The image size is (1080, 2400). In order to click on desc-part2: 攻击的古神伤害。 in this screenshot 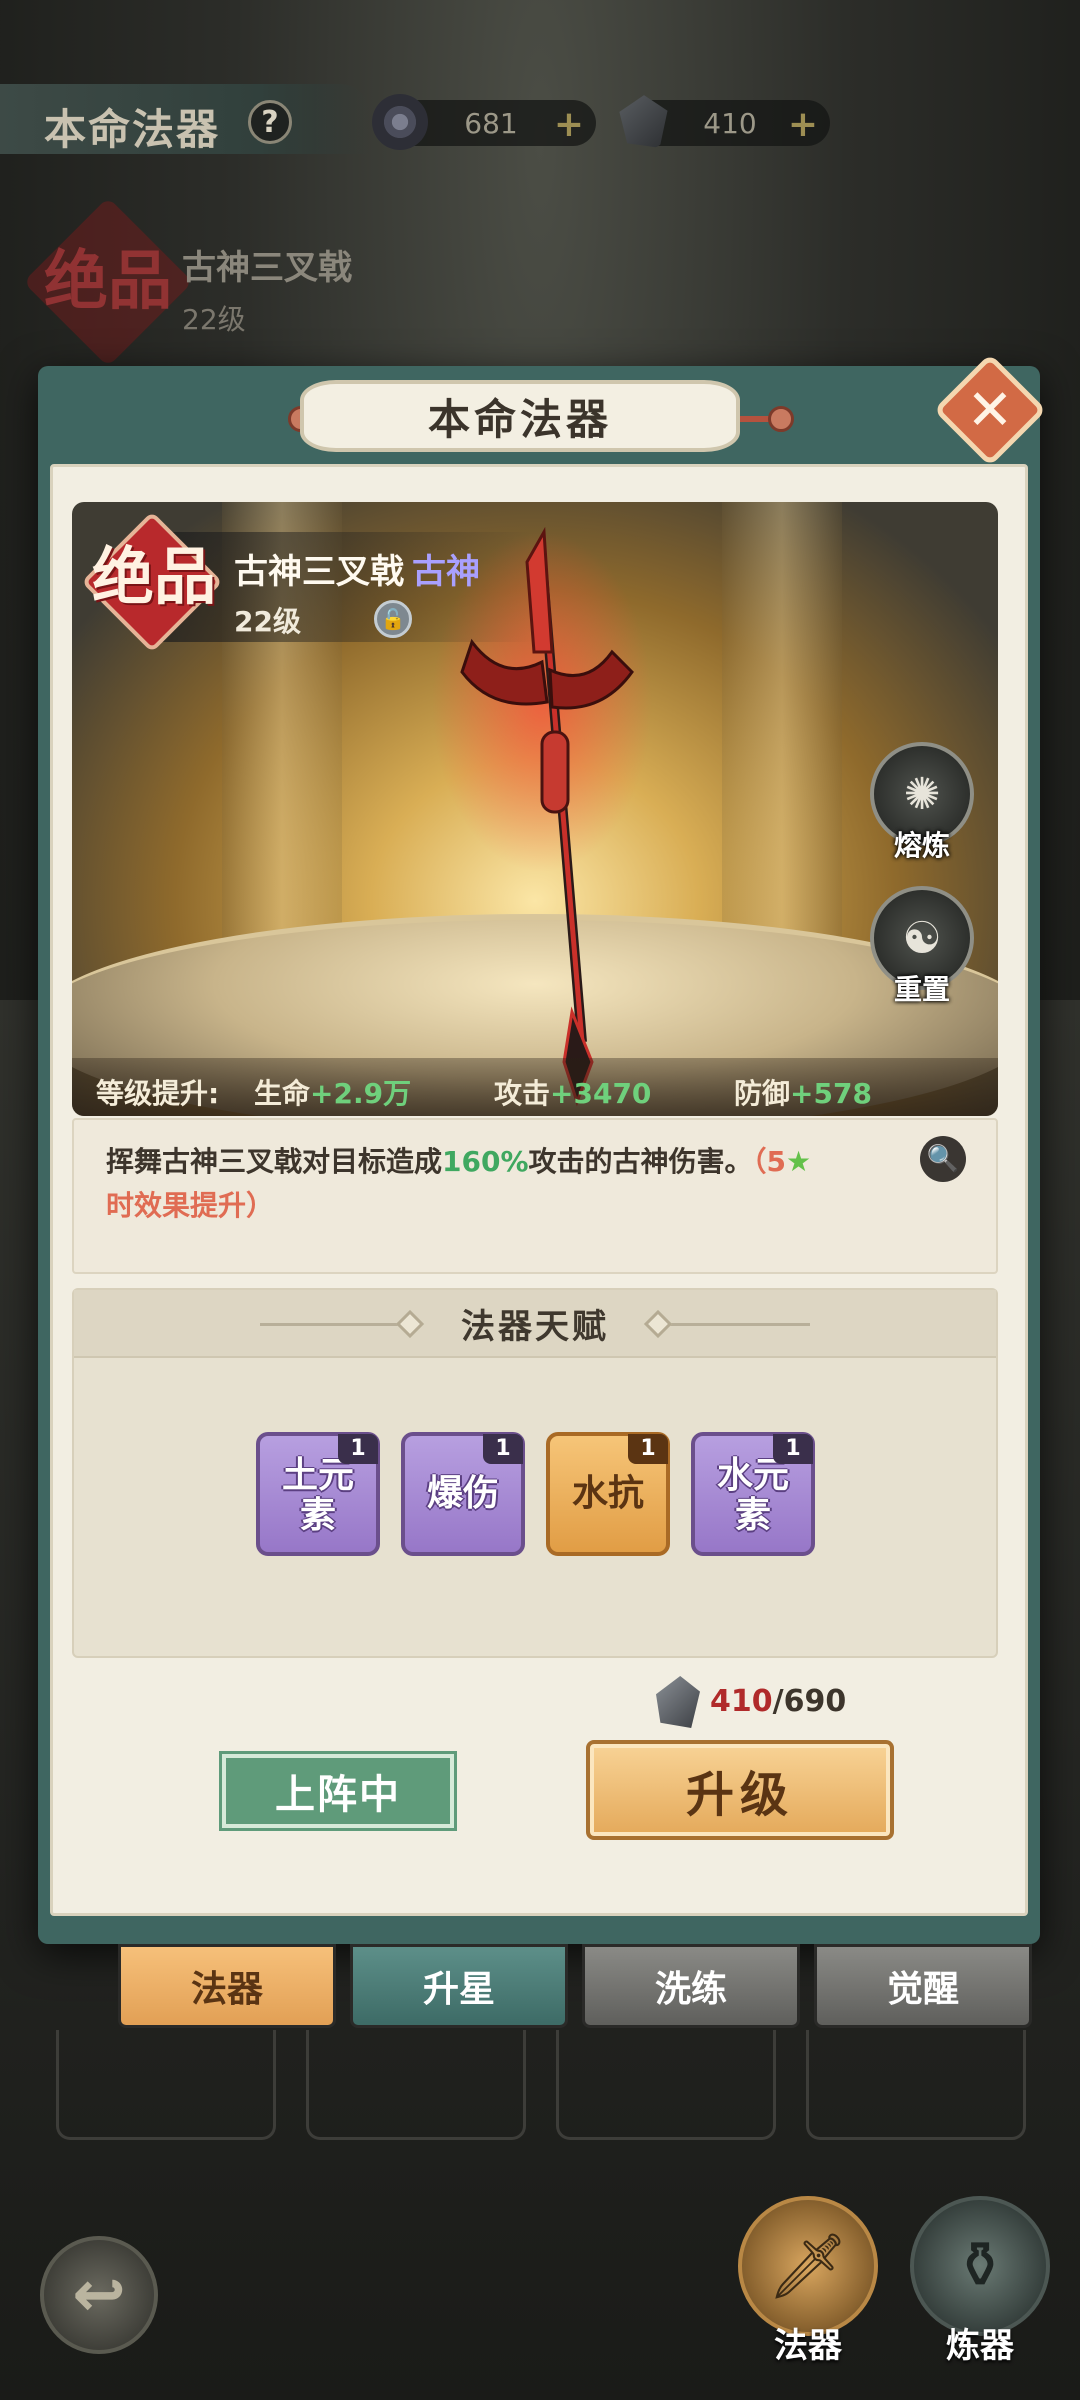, I will do `click(640, 1161)`.